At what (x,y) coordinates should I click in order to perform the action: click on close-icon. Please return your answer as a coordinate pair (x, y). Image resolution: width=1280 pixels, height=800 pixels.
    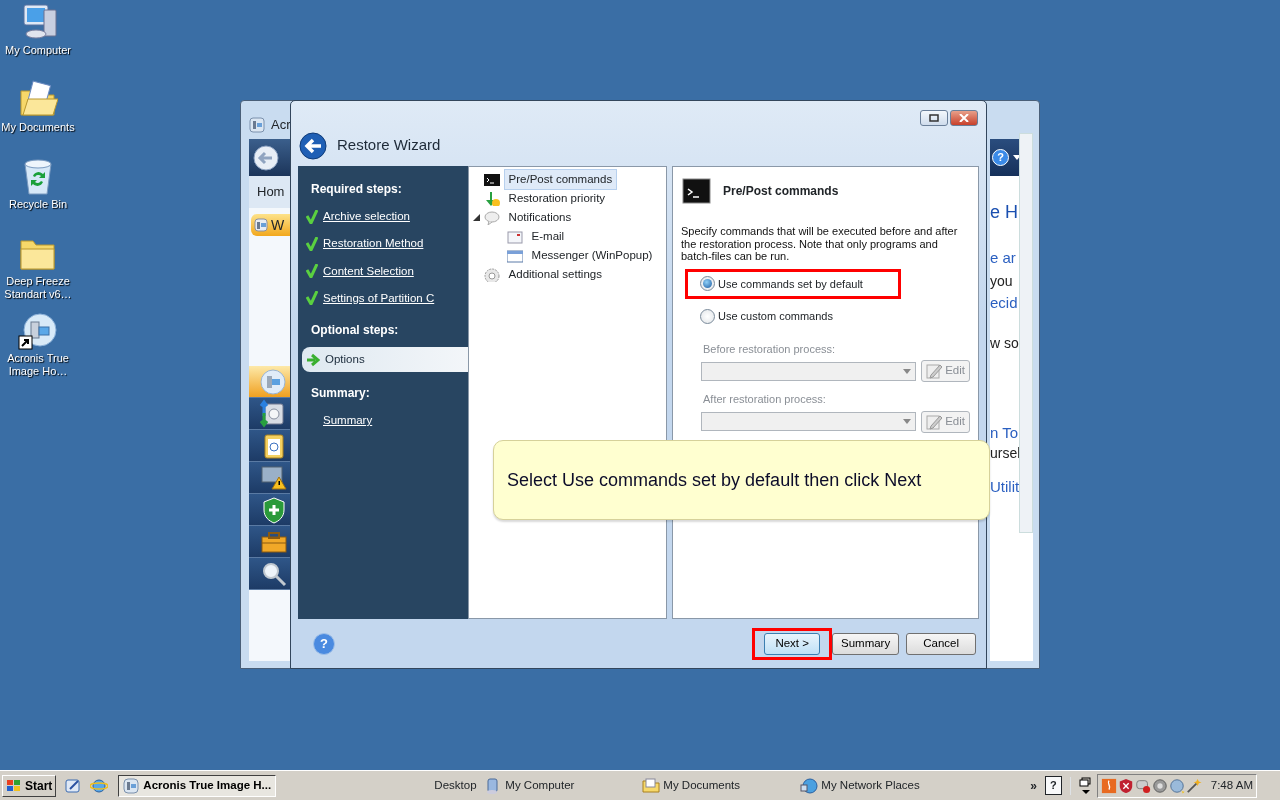
    Looking at the image, I should click on (964, 118).